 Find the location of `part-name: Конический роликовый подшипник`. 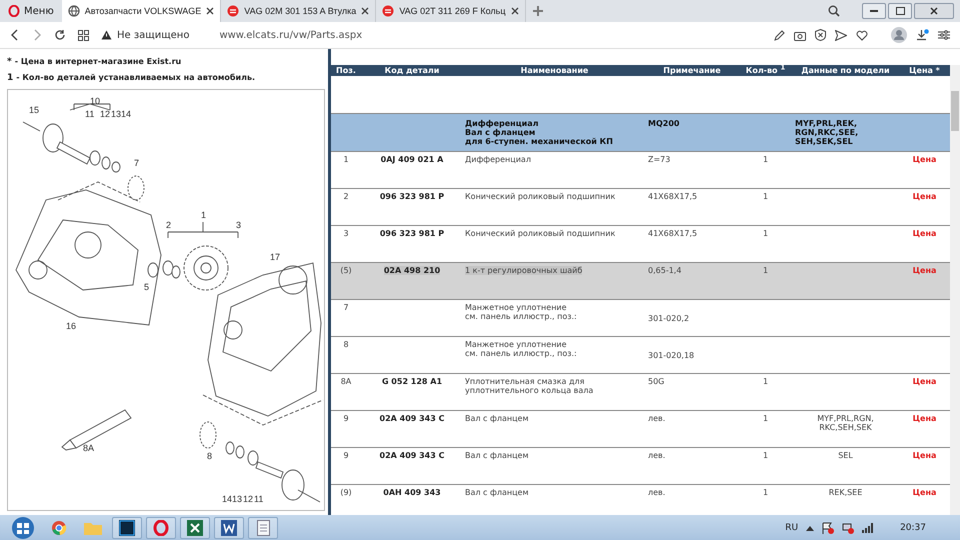

part-name: Конический роликовый подшипник is located at coordinates (540, 196).